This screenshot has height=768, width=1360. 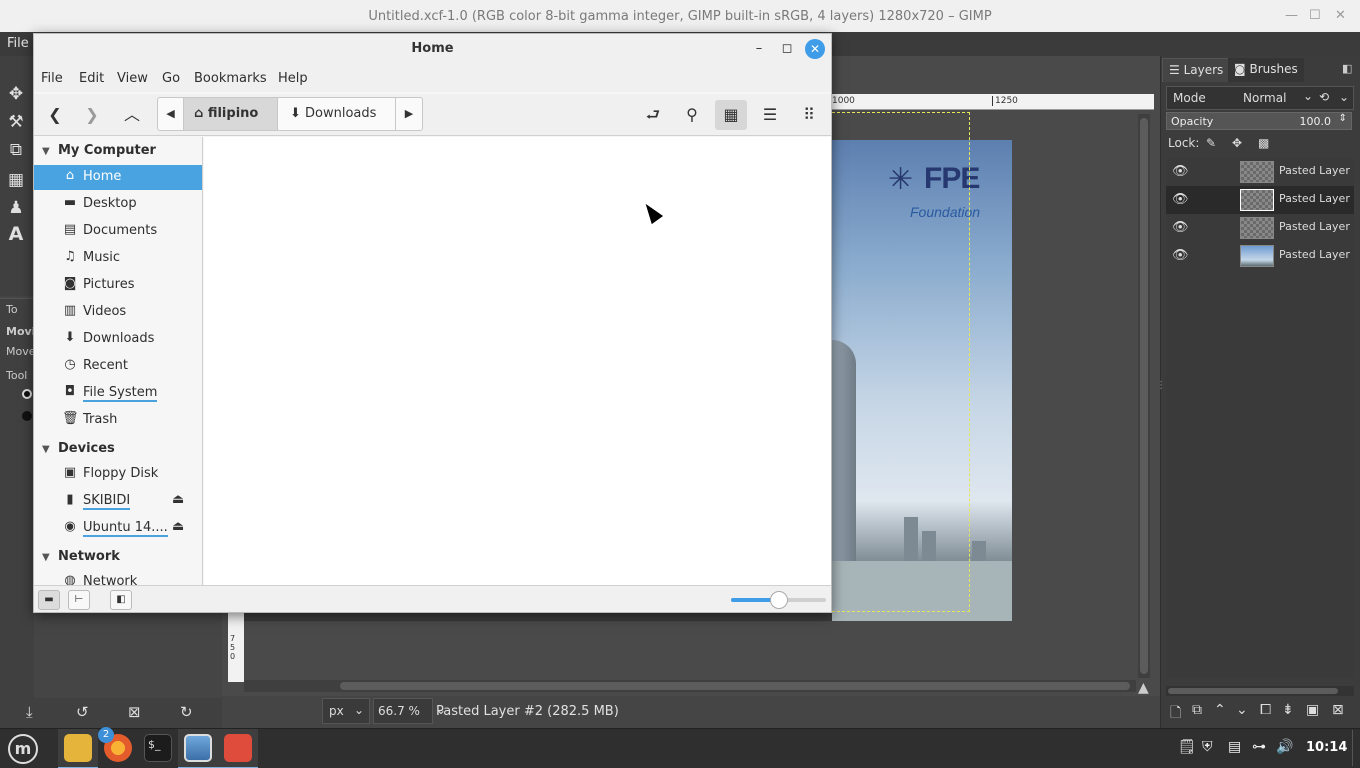 I want to click on sidebar-item-pictures: ◙ Pictures, so click(x=118, y=285).